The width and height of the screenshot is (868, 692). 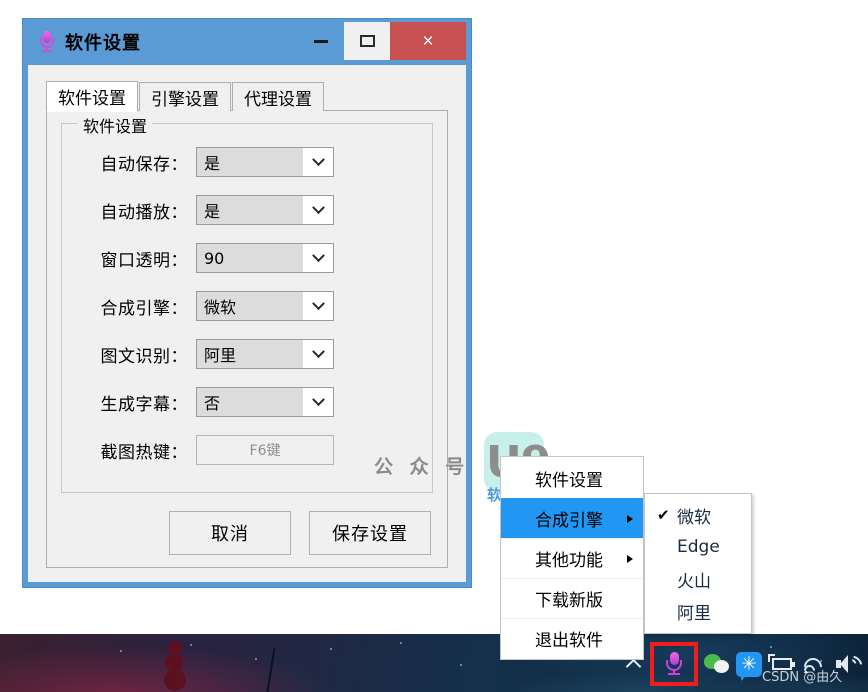 What do you see at coordinates (175, 666) in the screenshot?
I see `wallpaper-plant-decoration` at bounding box center [175, 666].